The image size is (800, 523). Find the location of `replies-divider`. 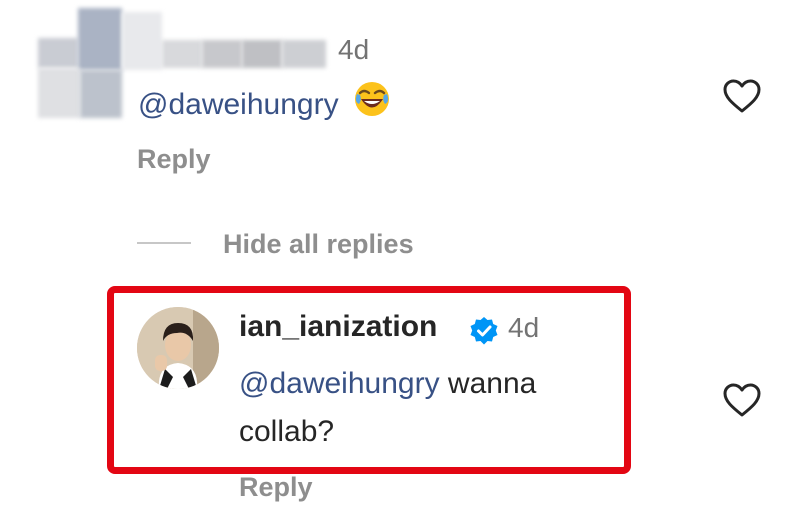

replies-divider is located at coordinates (164, 243).